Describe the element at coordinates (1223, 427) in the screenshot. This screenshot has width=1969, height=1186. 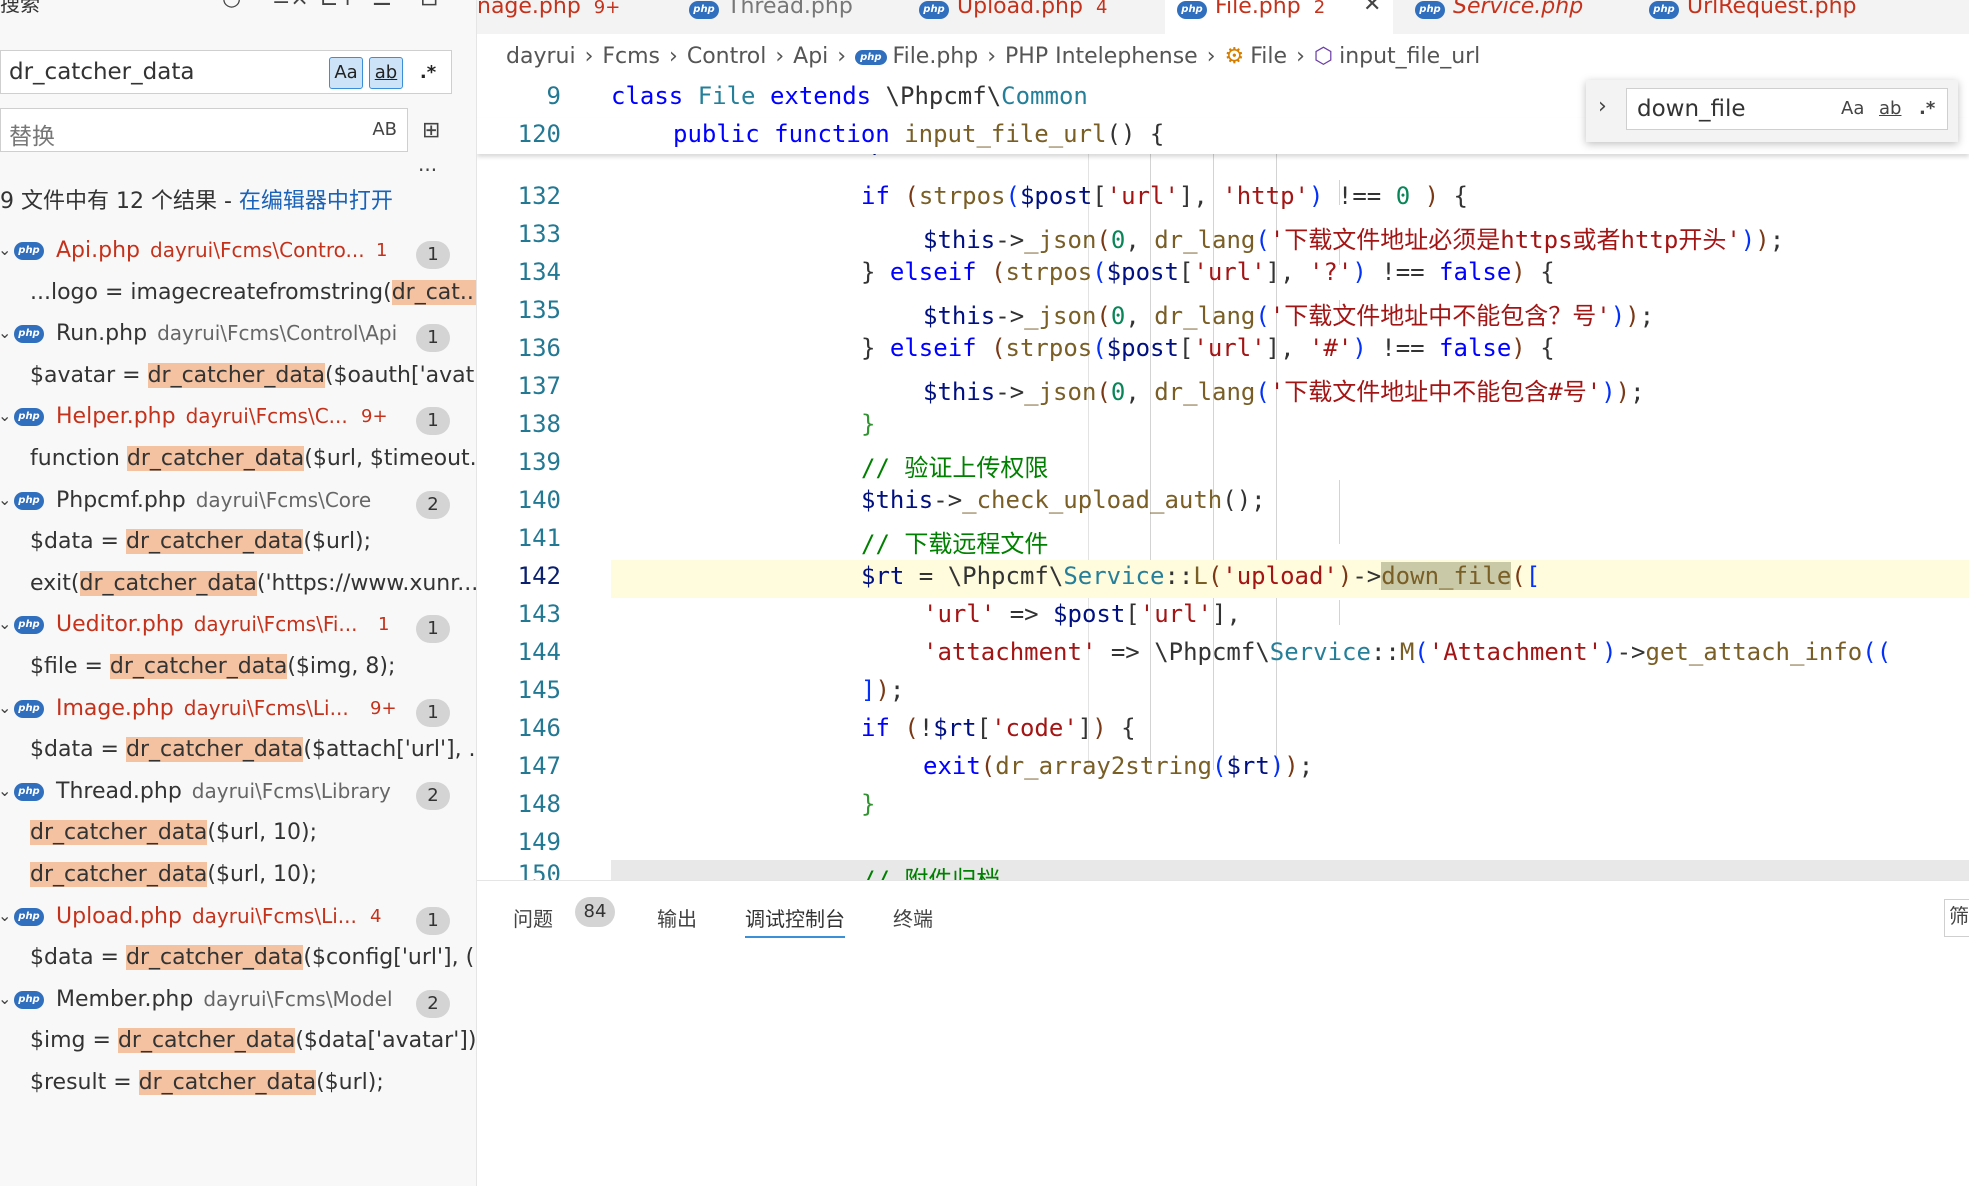
I see `code-line: 138 }` at that location.